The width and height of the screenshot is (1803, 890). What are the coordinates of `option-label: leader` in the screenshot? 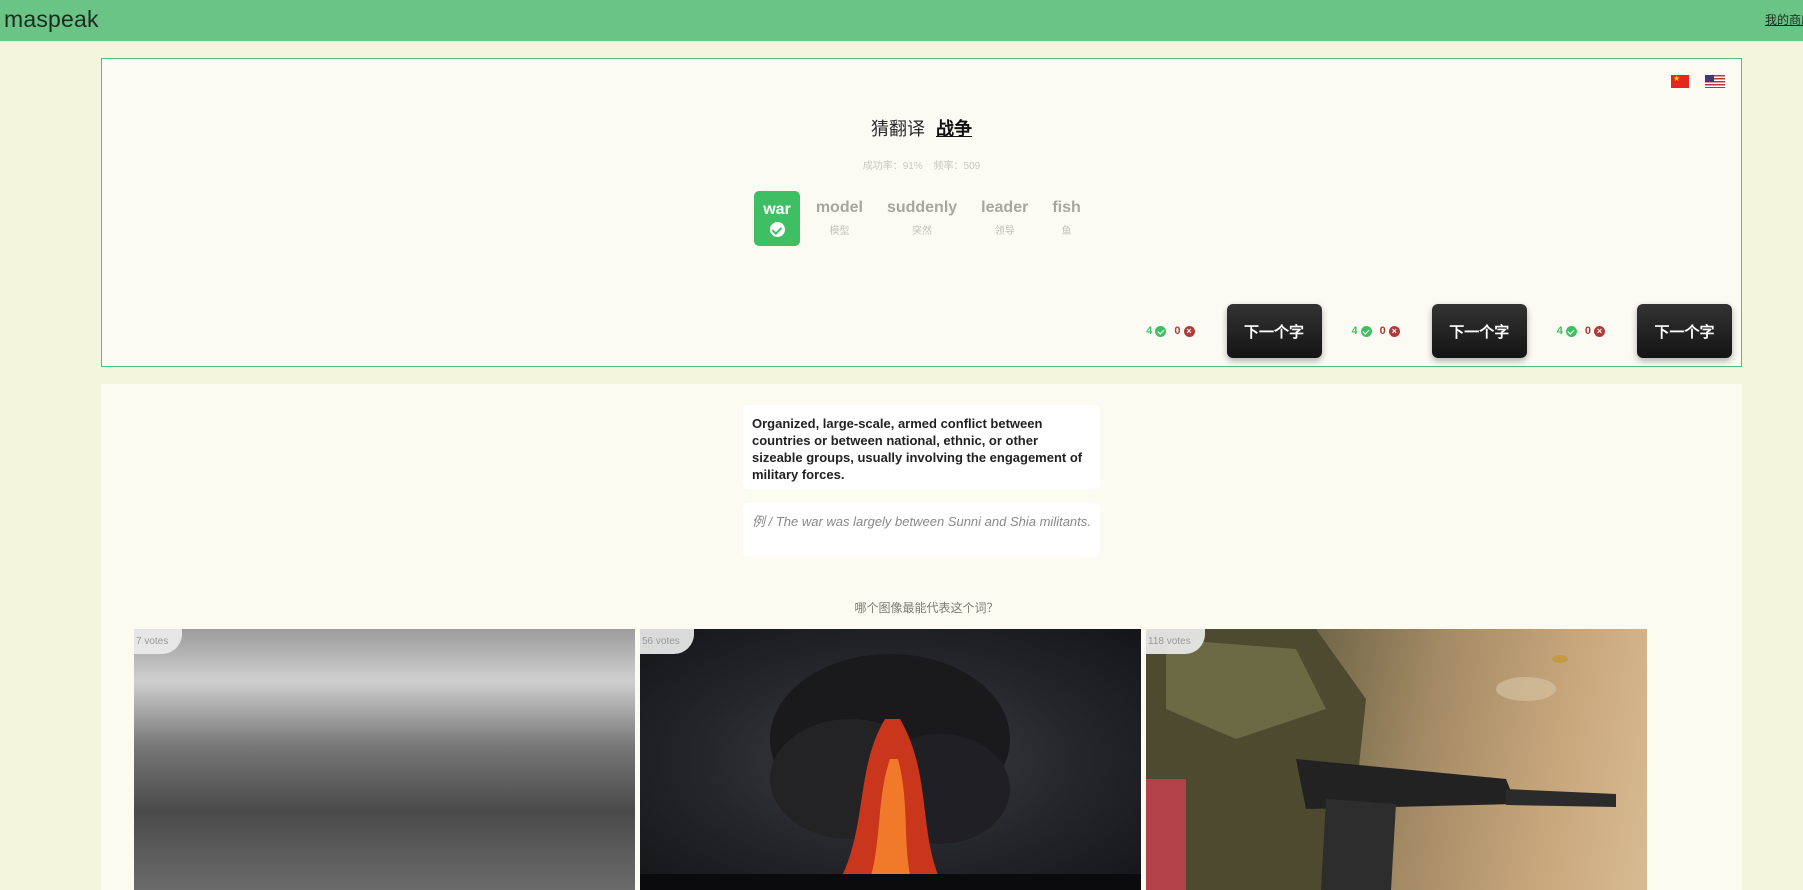 It's located at (1005, 207).